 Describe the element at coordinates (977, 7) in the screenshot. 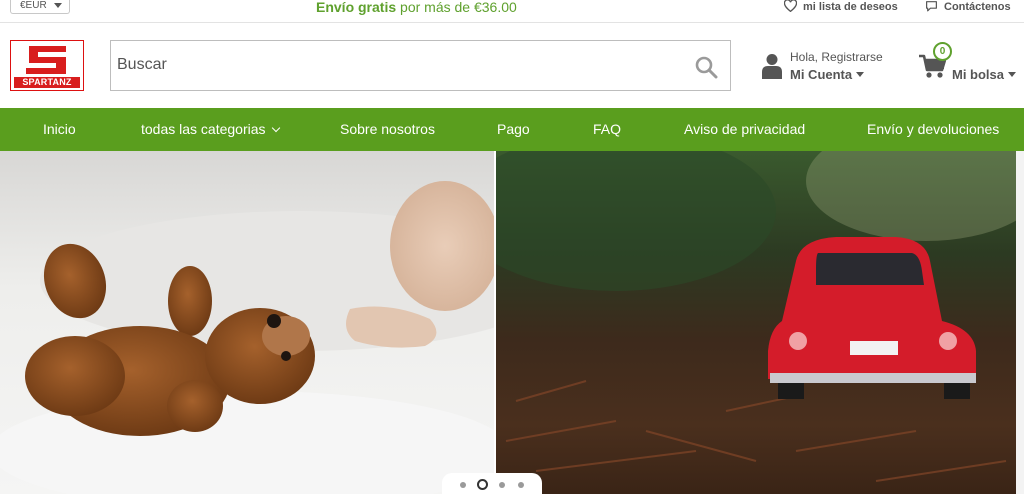

I see `contact-label: Contáctenos` at that location.